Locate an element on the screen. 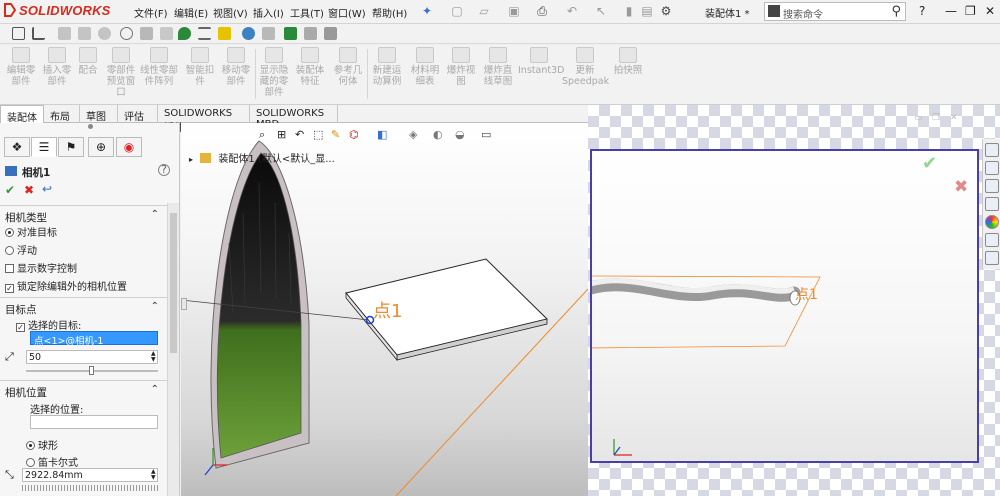  options-gear-icon: ⚙ is located at coordinates (666, 11).